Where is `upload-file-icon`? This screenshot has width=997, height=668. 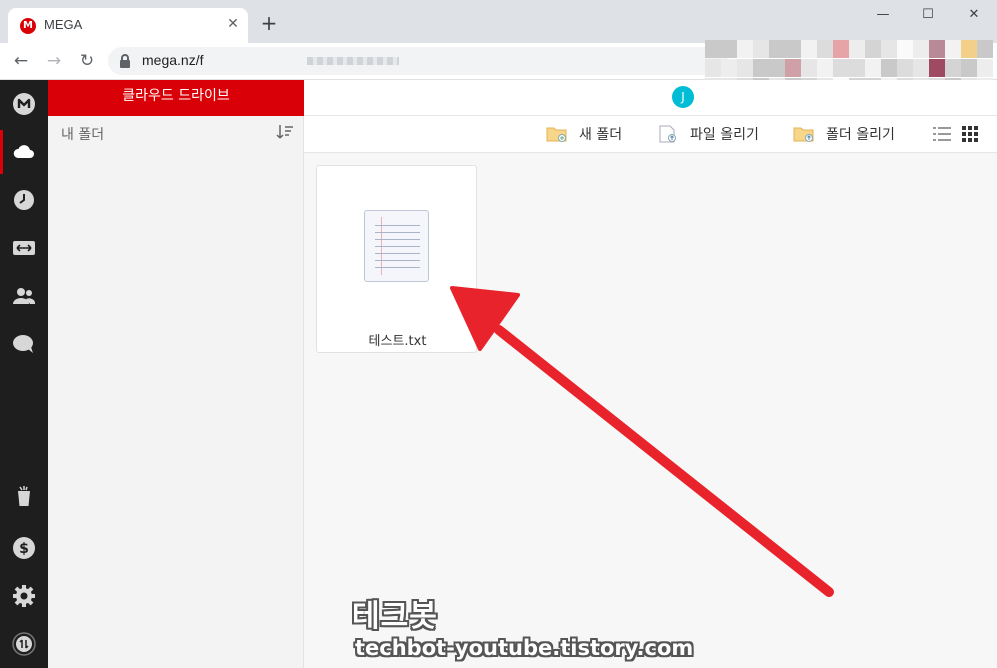 upload-file-icon is located at coordinates (667, 134).